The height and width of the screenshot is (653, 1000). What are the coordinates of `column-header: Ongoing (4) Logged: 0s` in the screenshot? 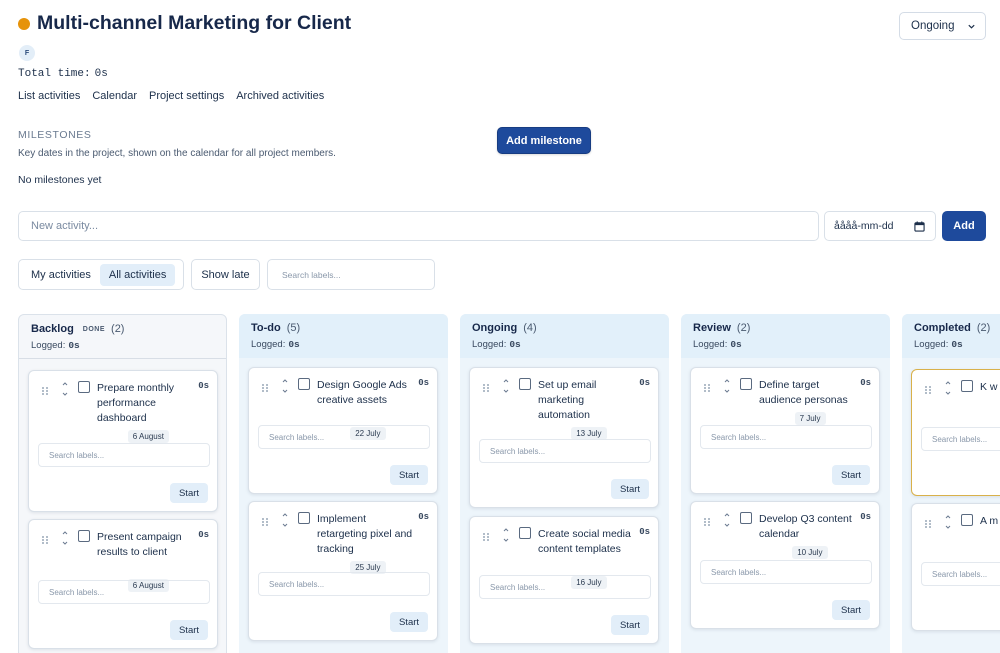 It's located at (564, 336).